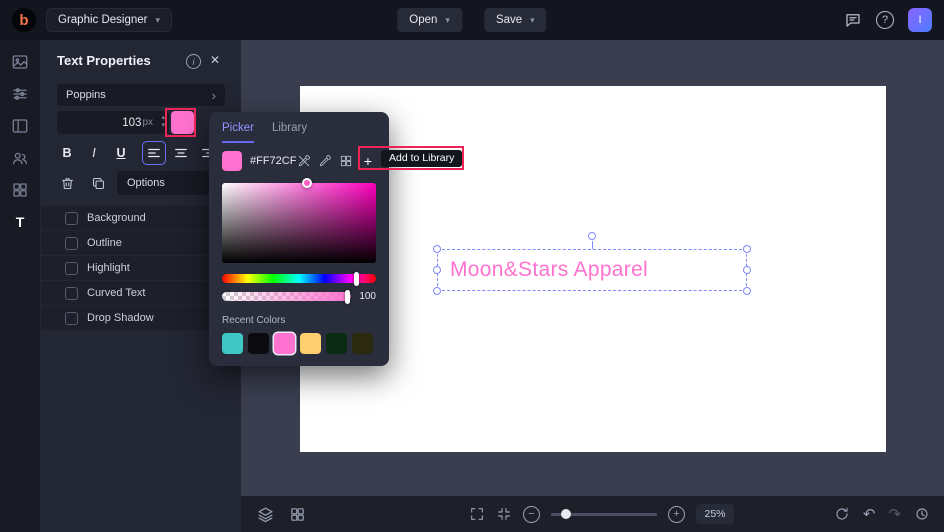  What do you see at coordinates (132, 122) in the screenshot?
I see `font-size-value: 103` at bounding box center [132, 122].